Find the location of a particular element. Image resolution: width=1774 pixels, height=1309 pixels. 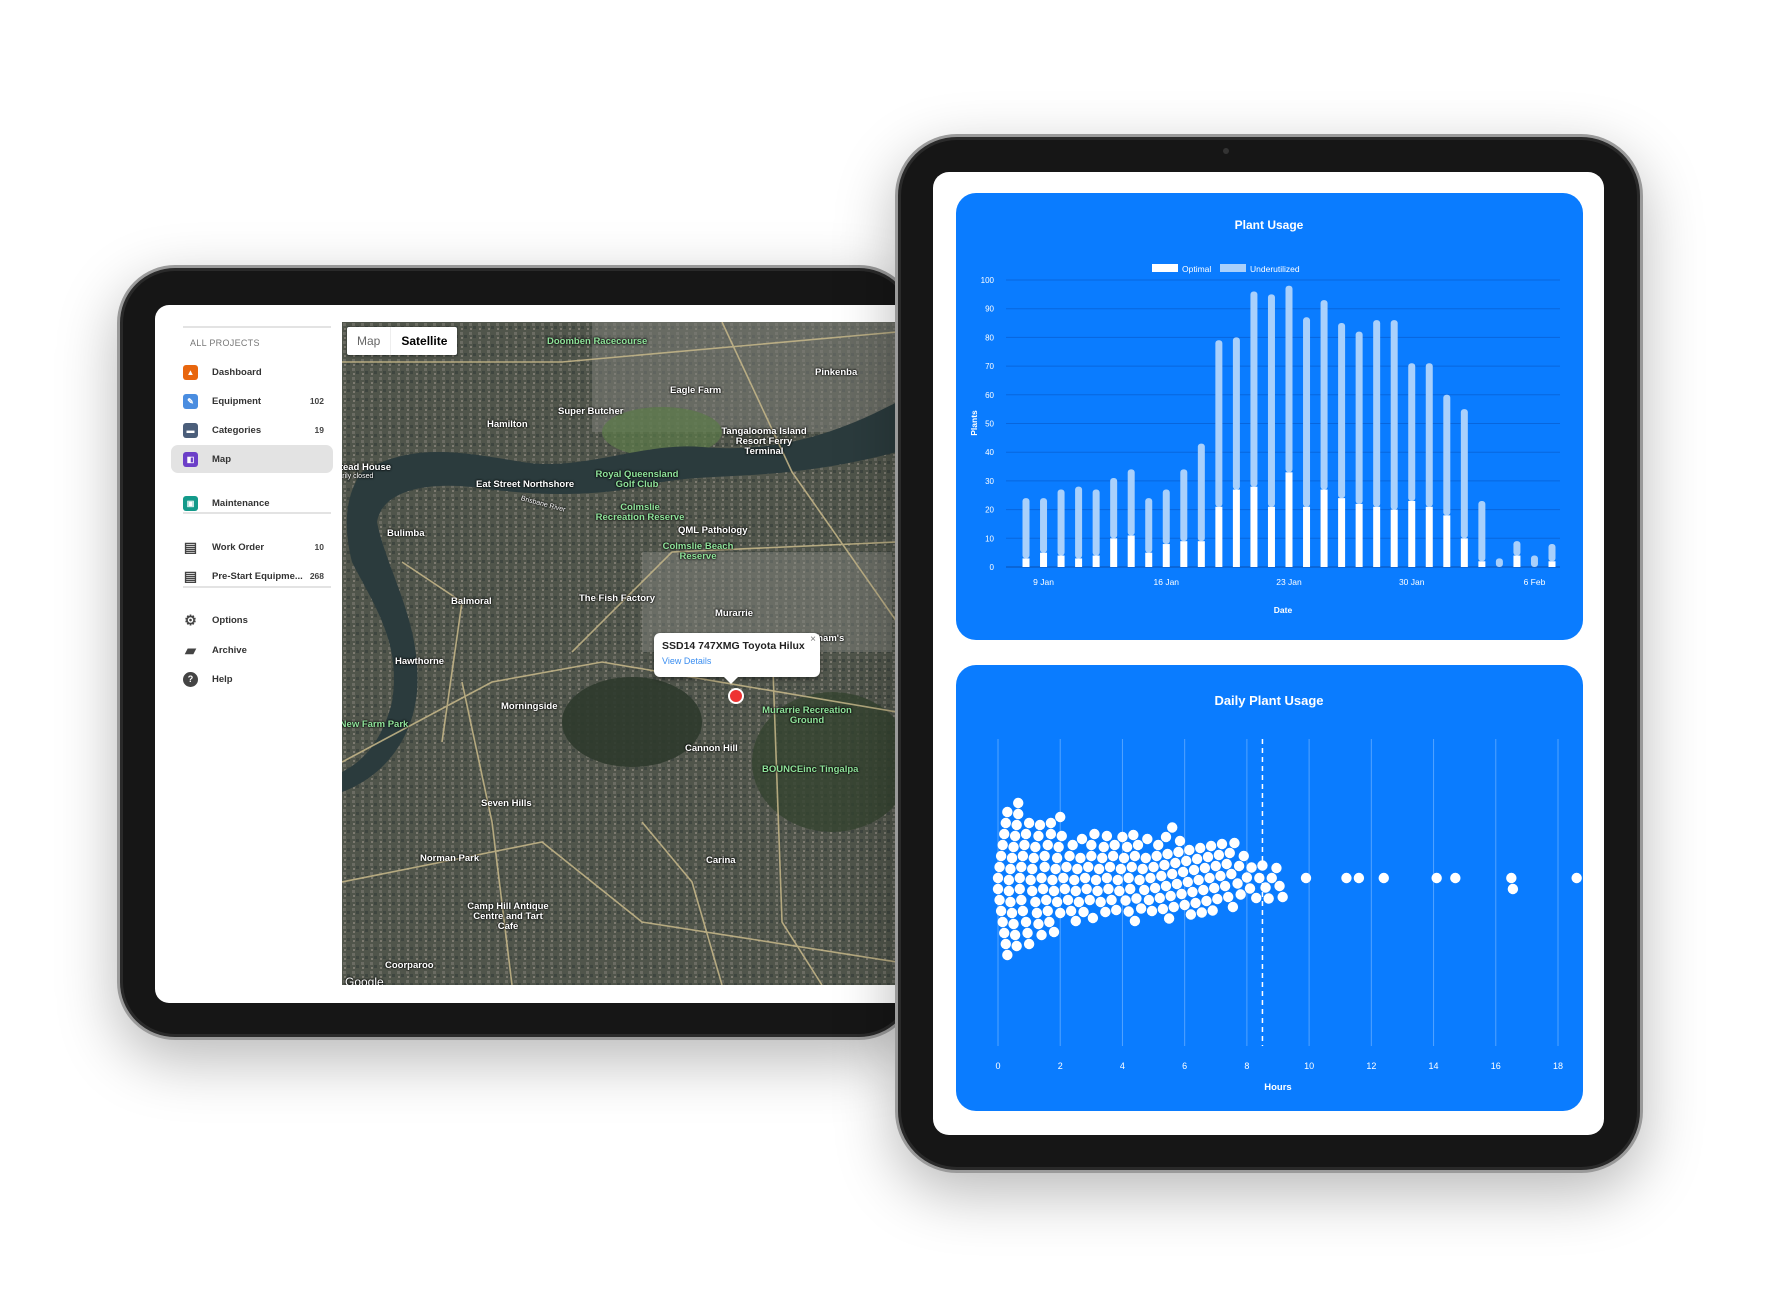

sidebar-item-maintenance: ▣ Maintenance is located at coordinates (252, 503).